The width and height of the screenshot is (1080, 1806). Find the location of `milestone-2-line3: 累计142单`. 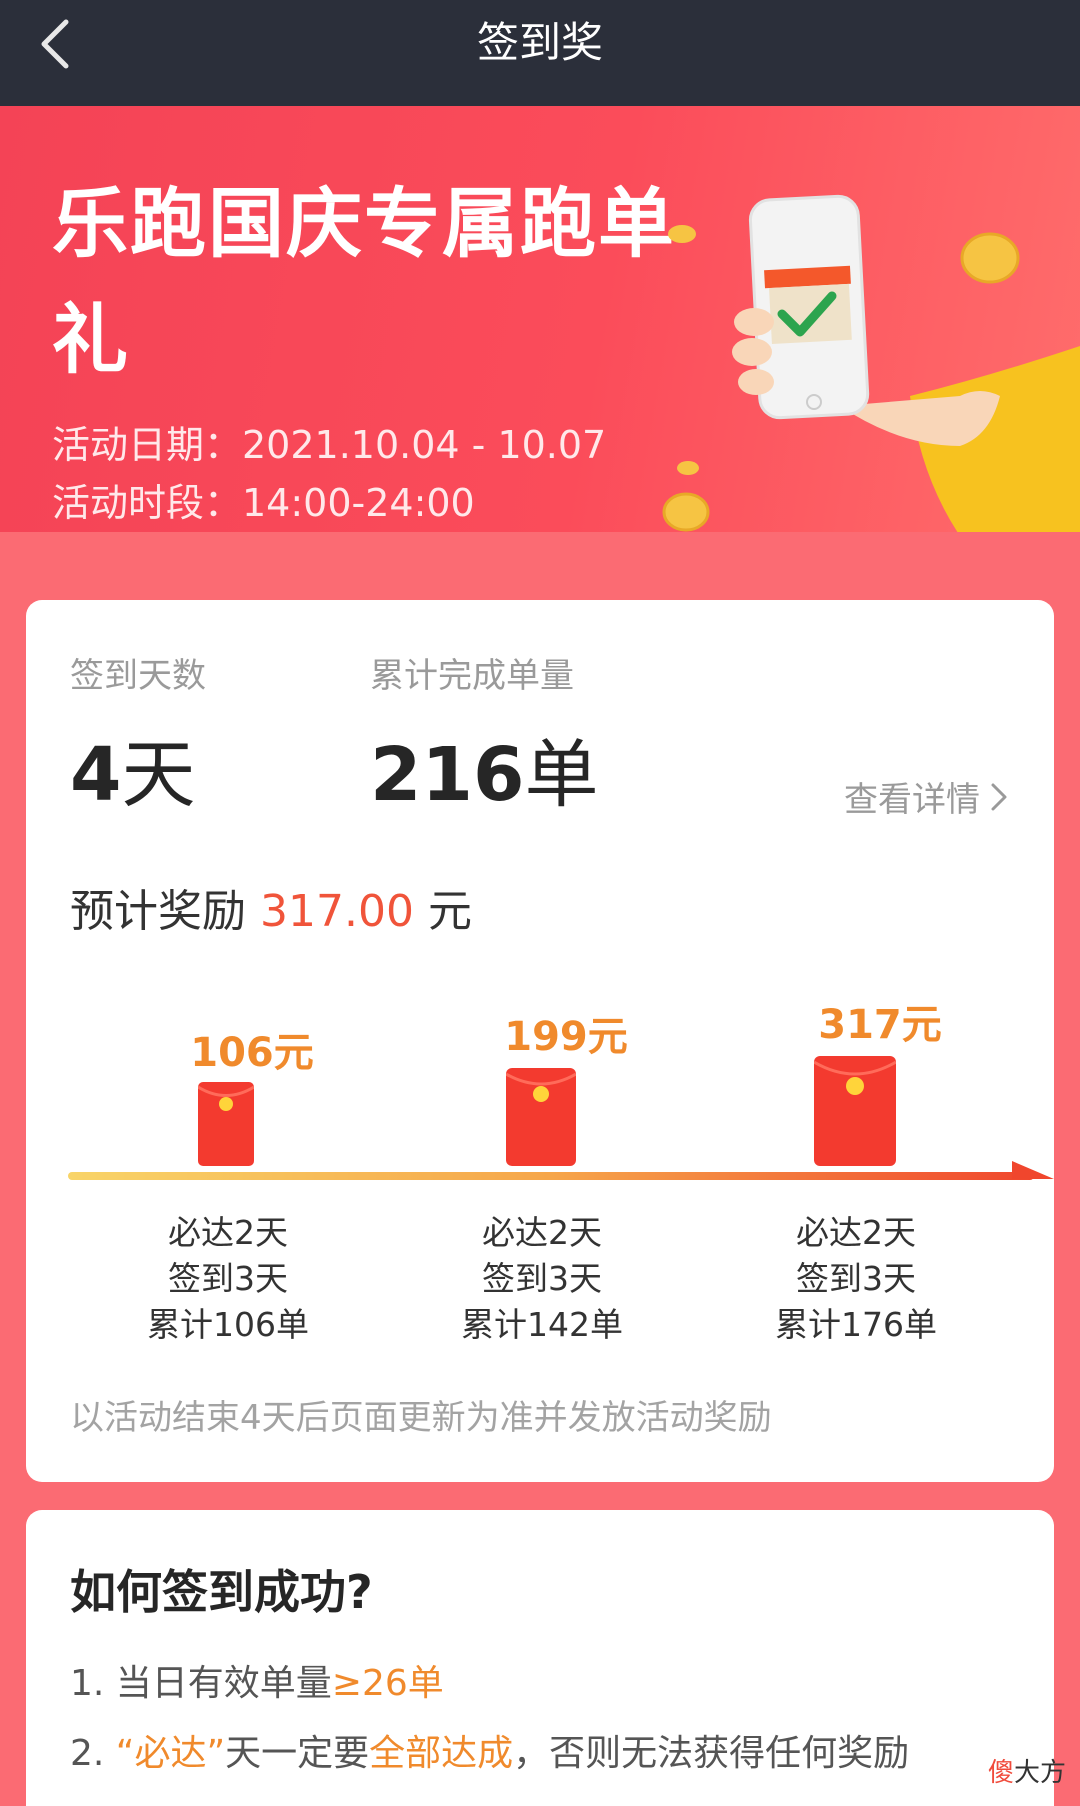

milestone-2-line3: 累计142单 is located at coordinates (542, 1324).